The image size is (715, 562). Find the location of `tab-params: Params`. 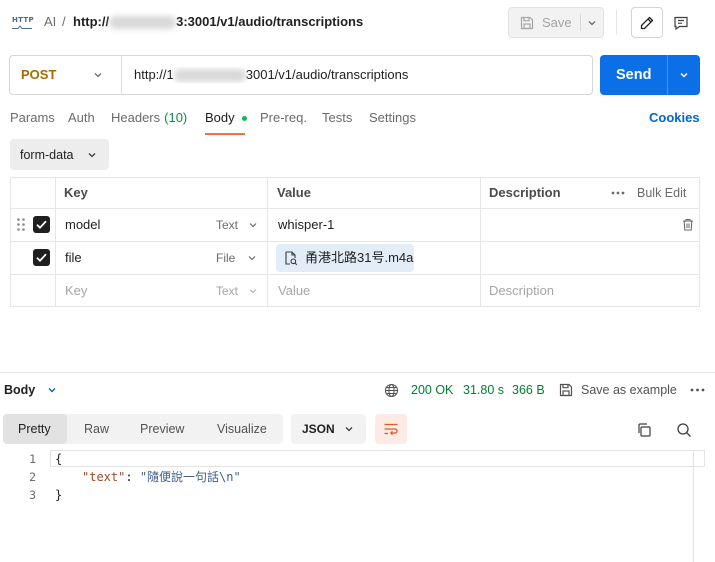

tab-params: Params is located at coordinates (32, 118).